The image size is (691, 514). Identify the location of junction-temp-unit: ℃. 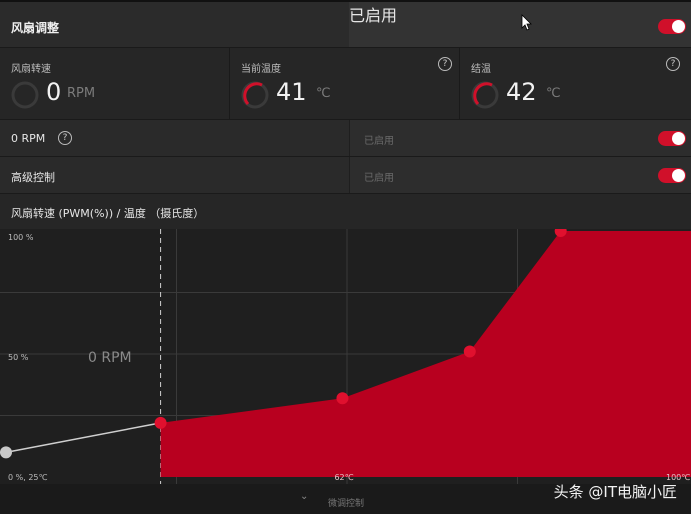
(553, 93).